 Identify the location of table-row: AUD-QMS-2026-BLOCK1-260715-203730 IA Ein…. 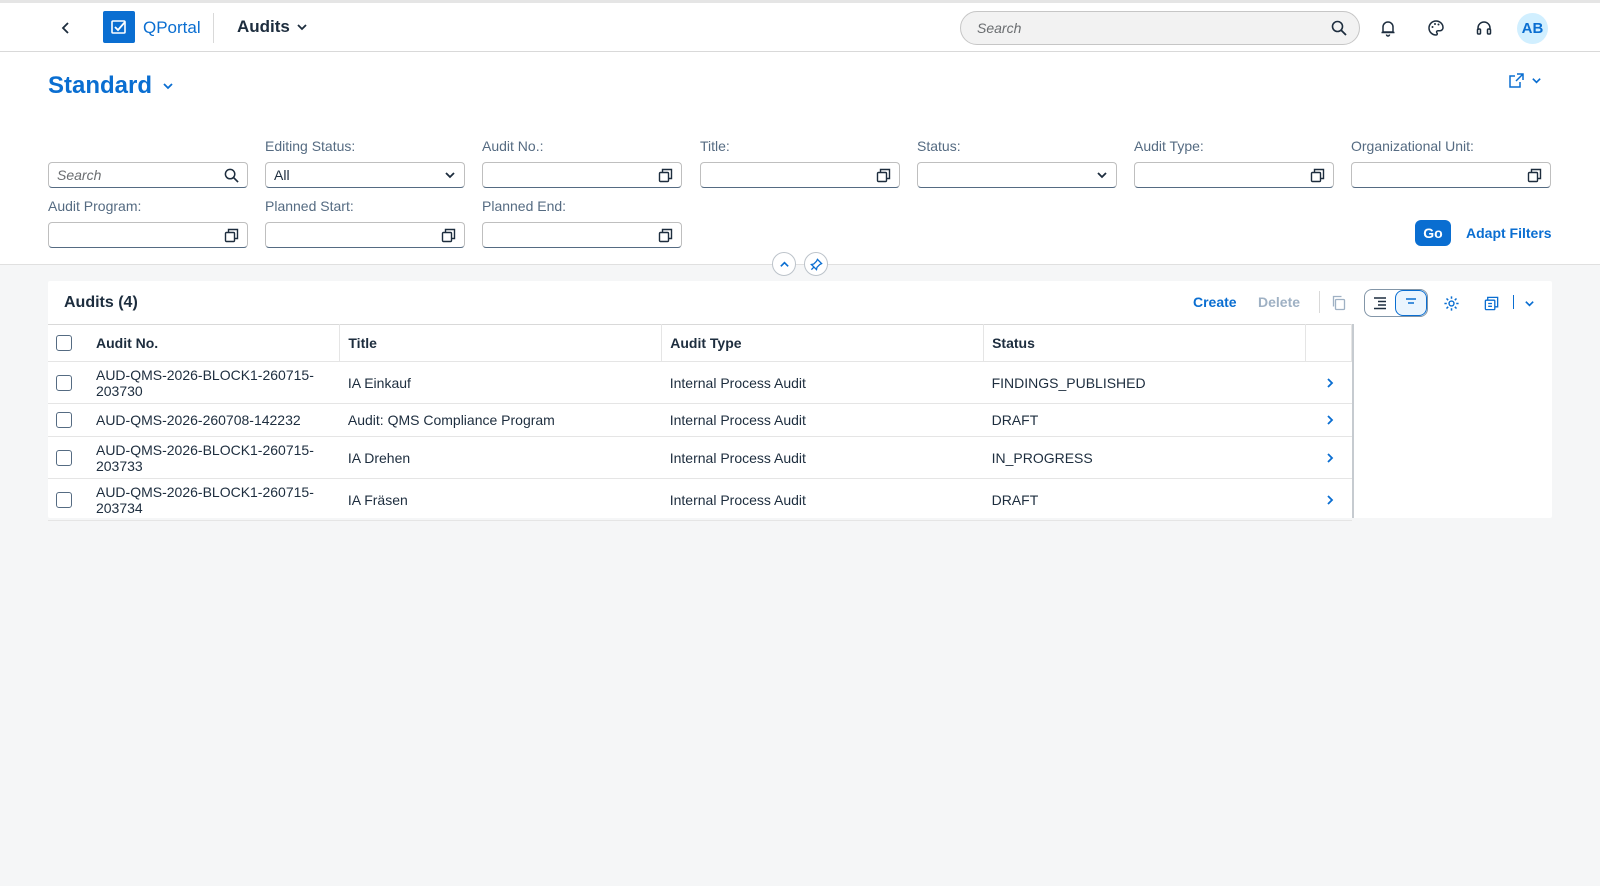
(700, 382).